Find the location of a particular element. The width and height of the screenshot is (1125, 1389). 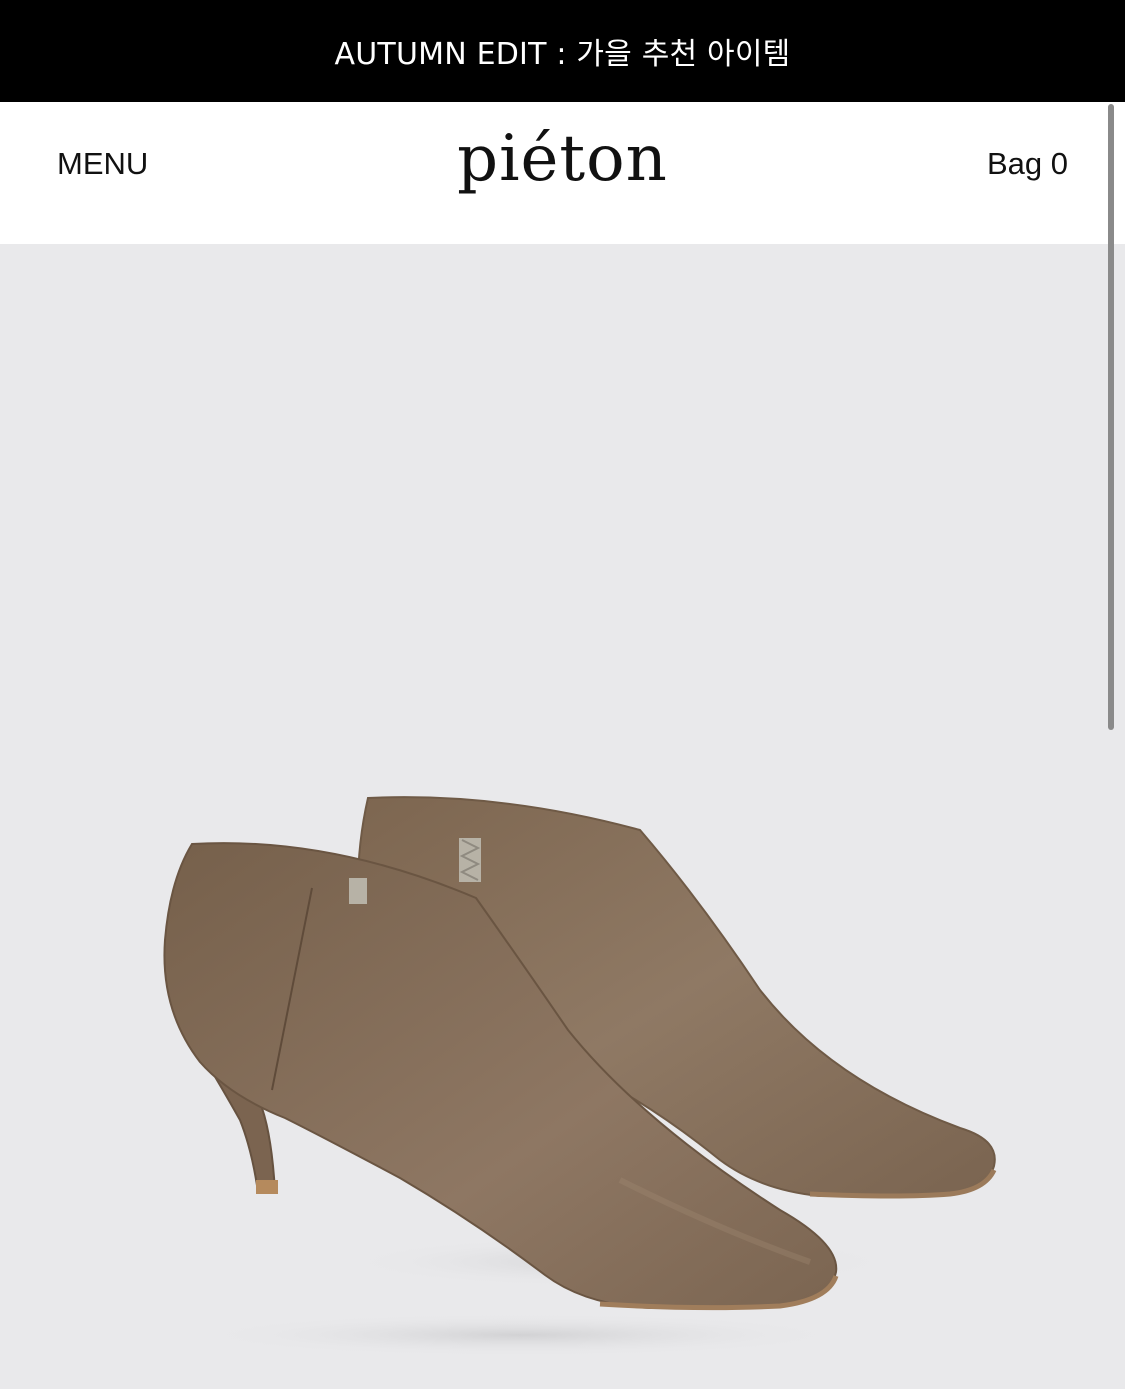

site-header: MENU piéton Bag 0 is located at coordinates (562, 173).